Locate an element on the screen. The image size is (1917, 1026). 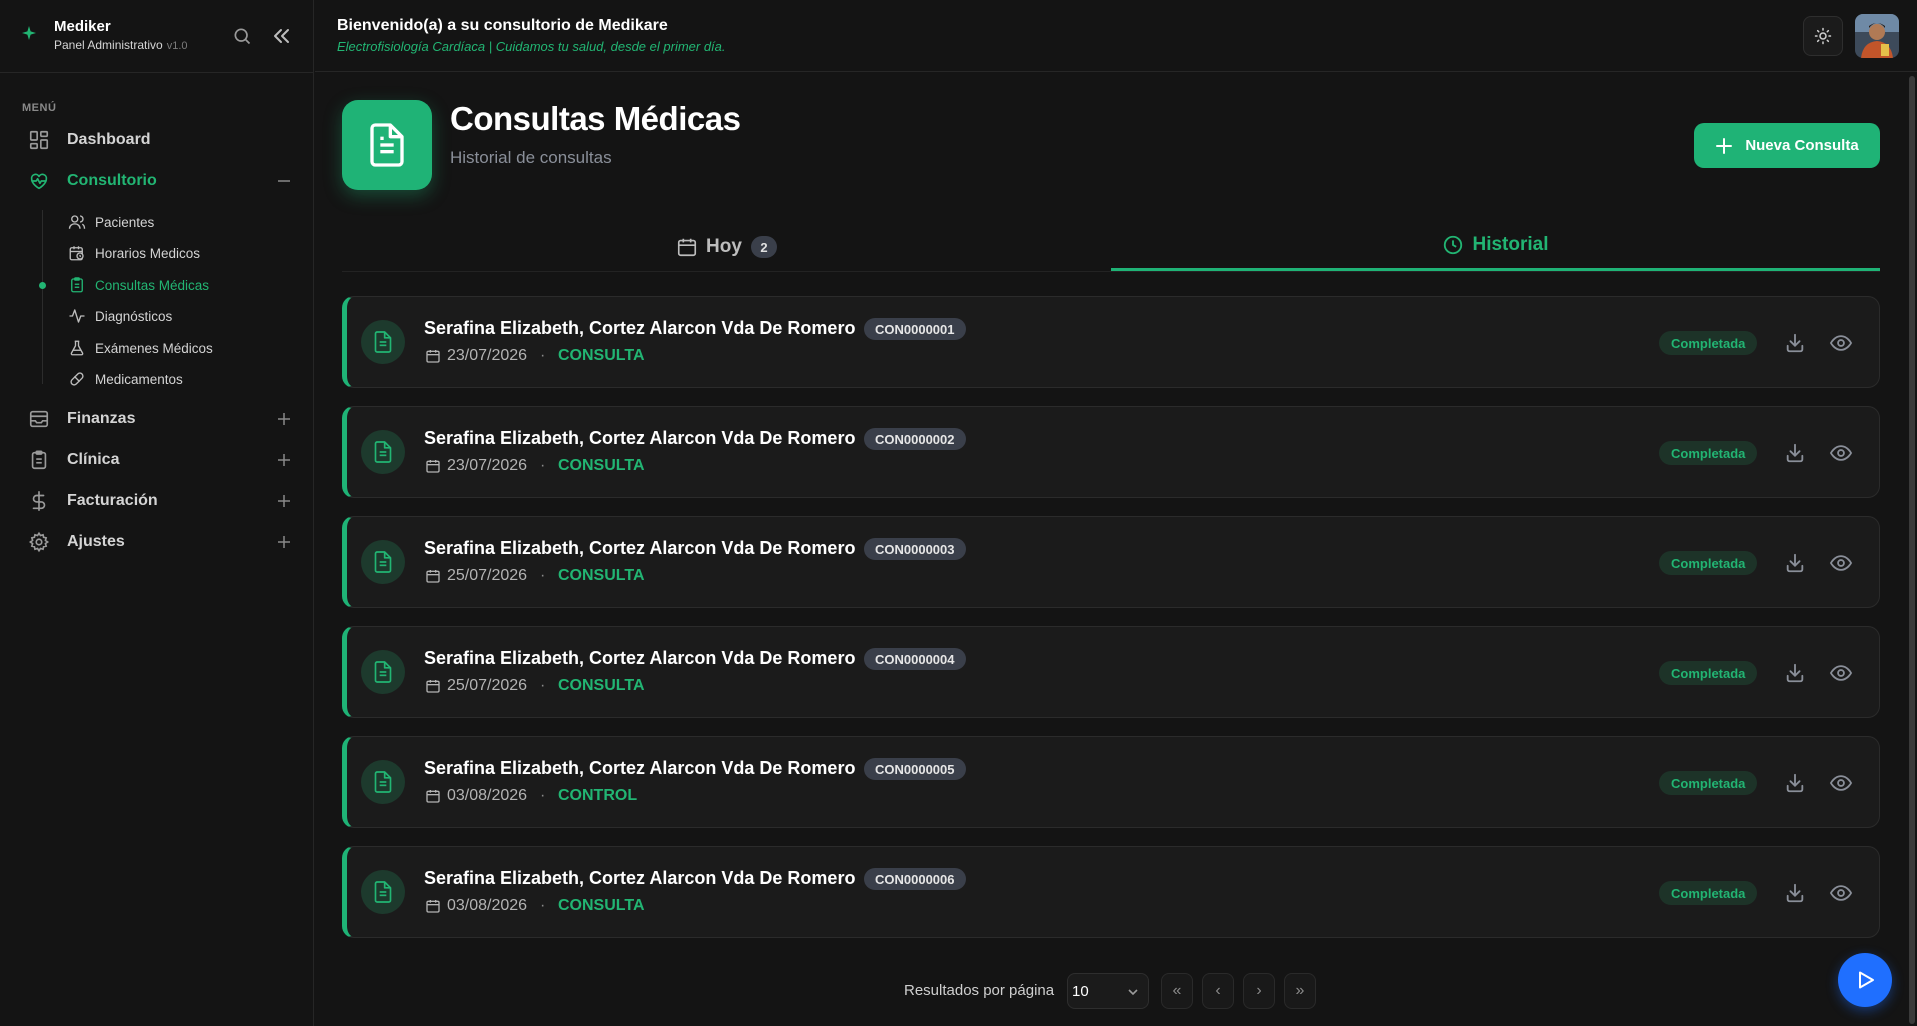
page-icon is located at coordinates (387, 145).